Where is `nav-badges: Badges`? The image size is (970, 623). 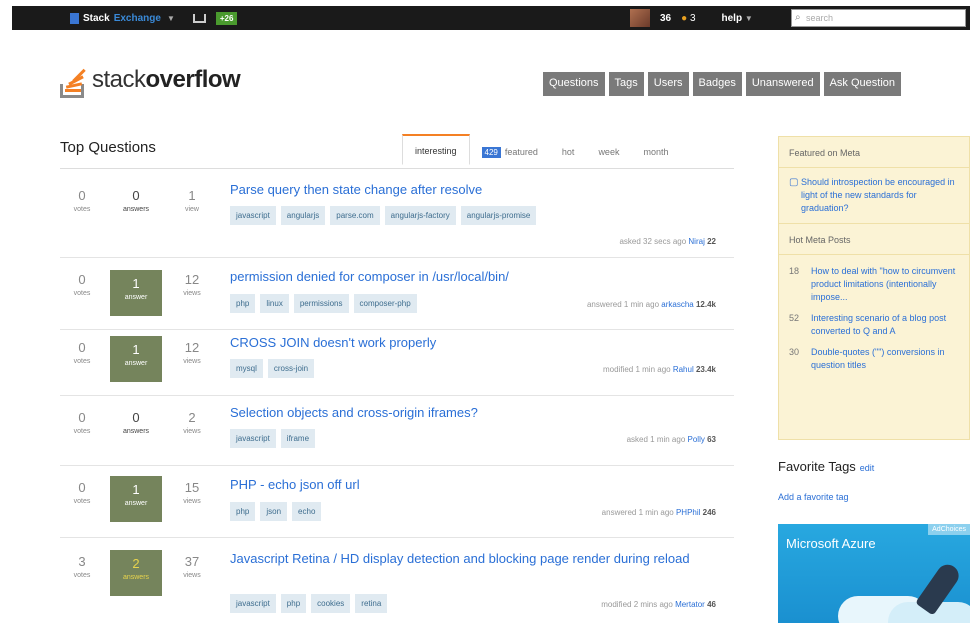 nav-badges: Badges is located at coordinates (717, 84).